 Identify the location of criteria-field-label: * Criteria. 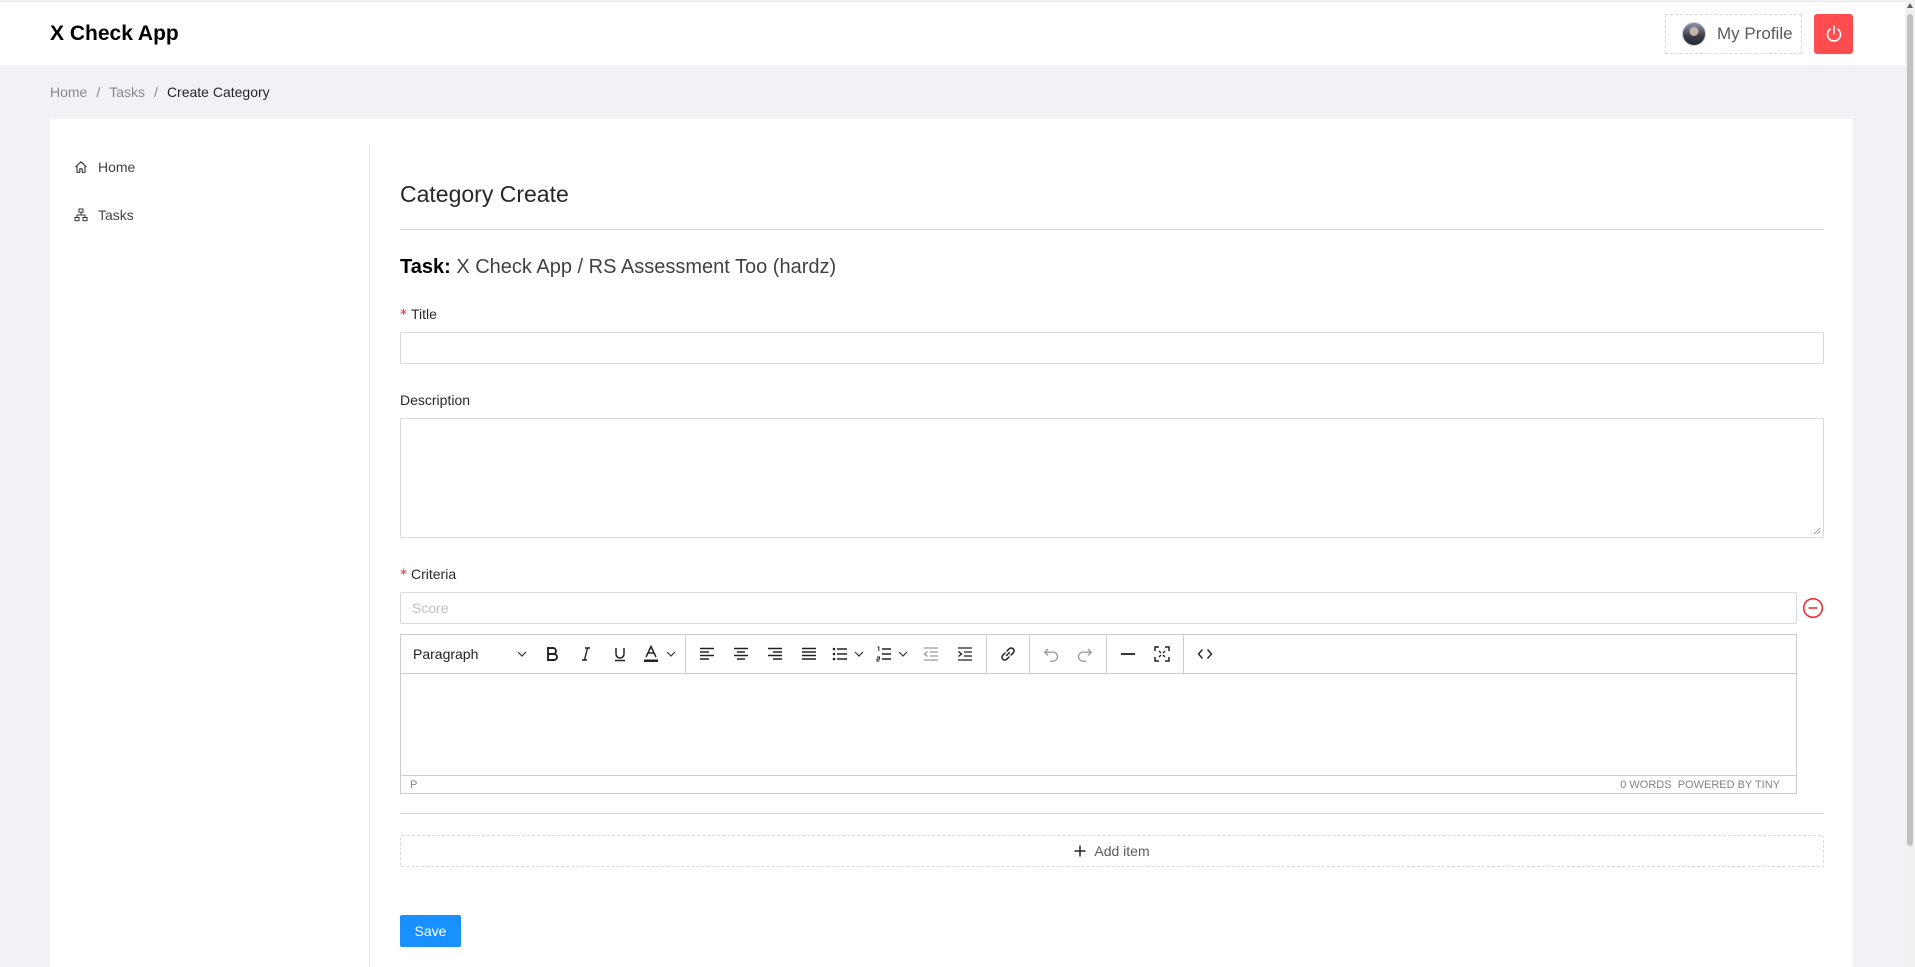
(428, 574).